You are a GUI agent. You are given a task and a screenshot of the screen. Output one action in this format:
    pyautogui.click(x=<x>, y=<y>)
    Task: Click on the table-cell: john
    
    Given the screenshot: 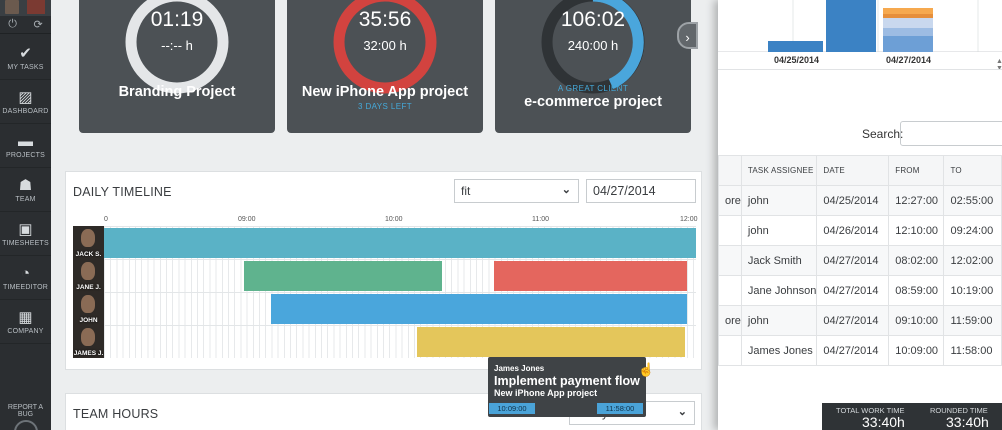 What is the action you would take?
    pyautogui.click(x=779, y=230)
    